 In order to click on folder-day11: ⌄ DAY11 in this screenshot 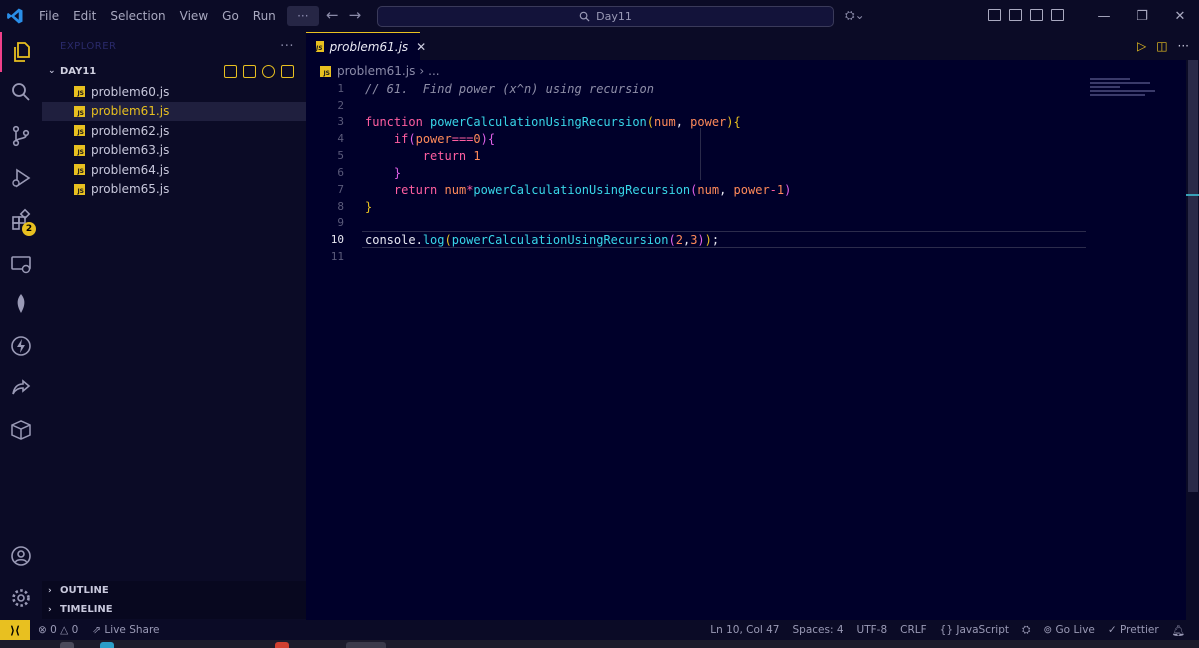, I will do `click(174, 71)`.